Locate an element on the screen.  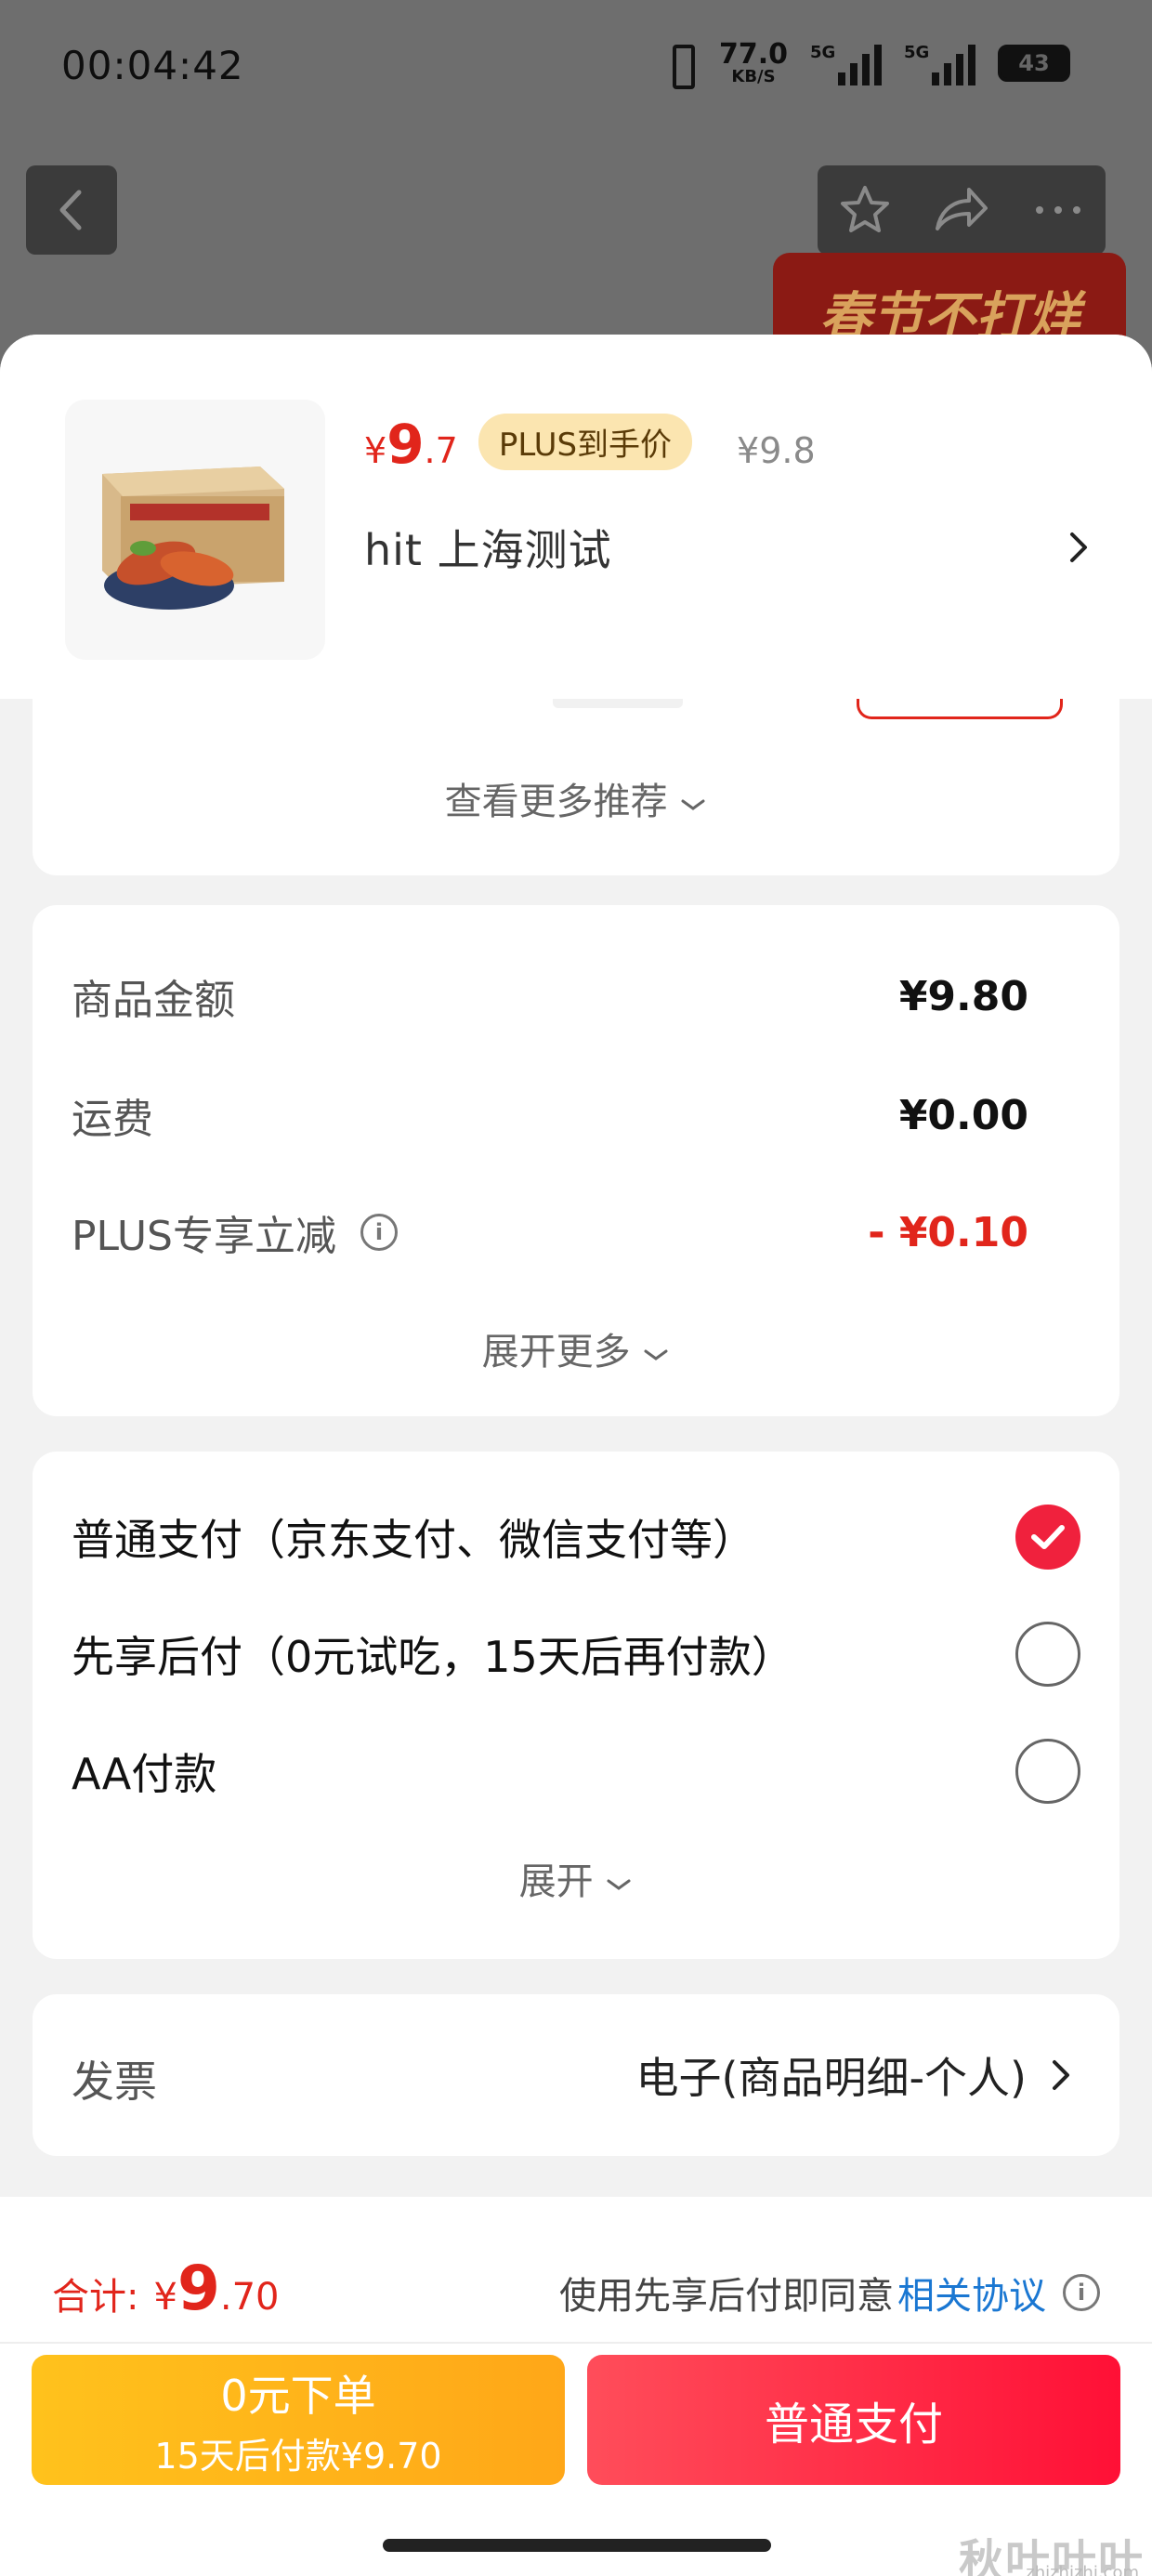
check-icon is located at coordinates (1048, 1537).